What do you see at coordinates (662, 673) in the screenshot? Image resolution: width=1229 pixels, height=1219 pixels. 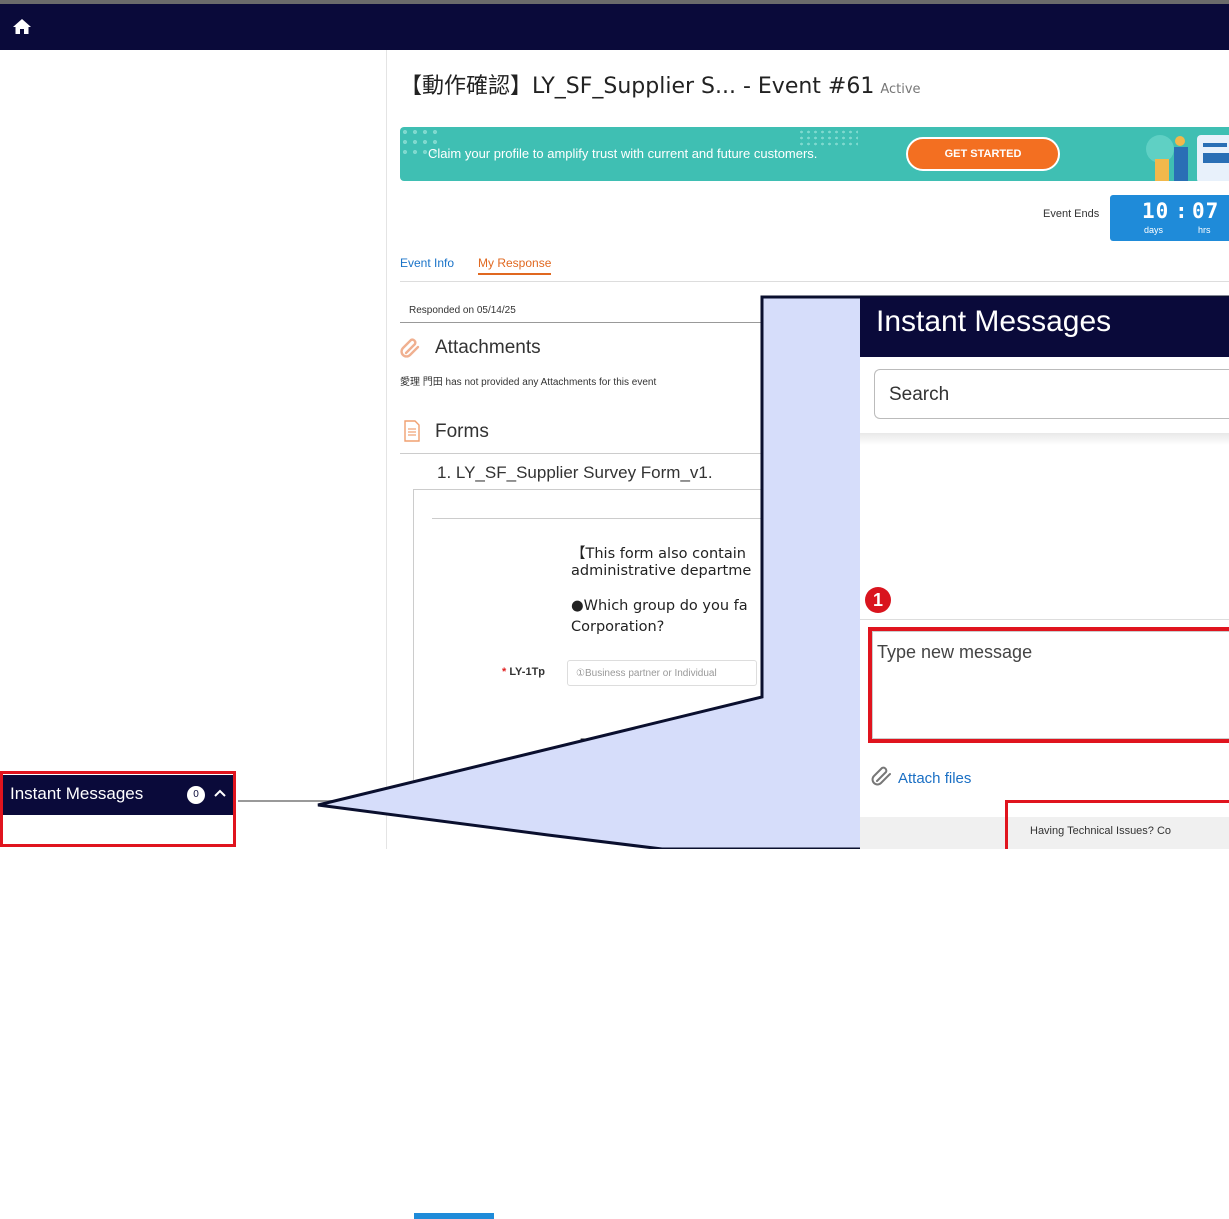 I see `answer-select: ①Business partner or Individual` at bounding box center [662, 673].